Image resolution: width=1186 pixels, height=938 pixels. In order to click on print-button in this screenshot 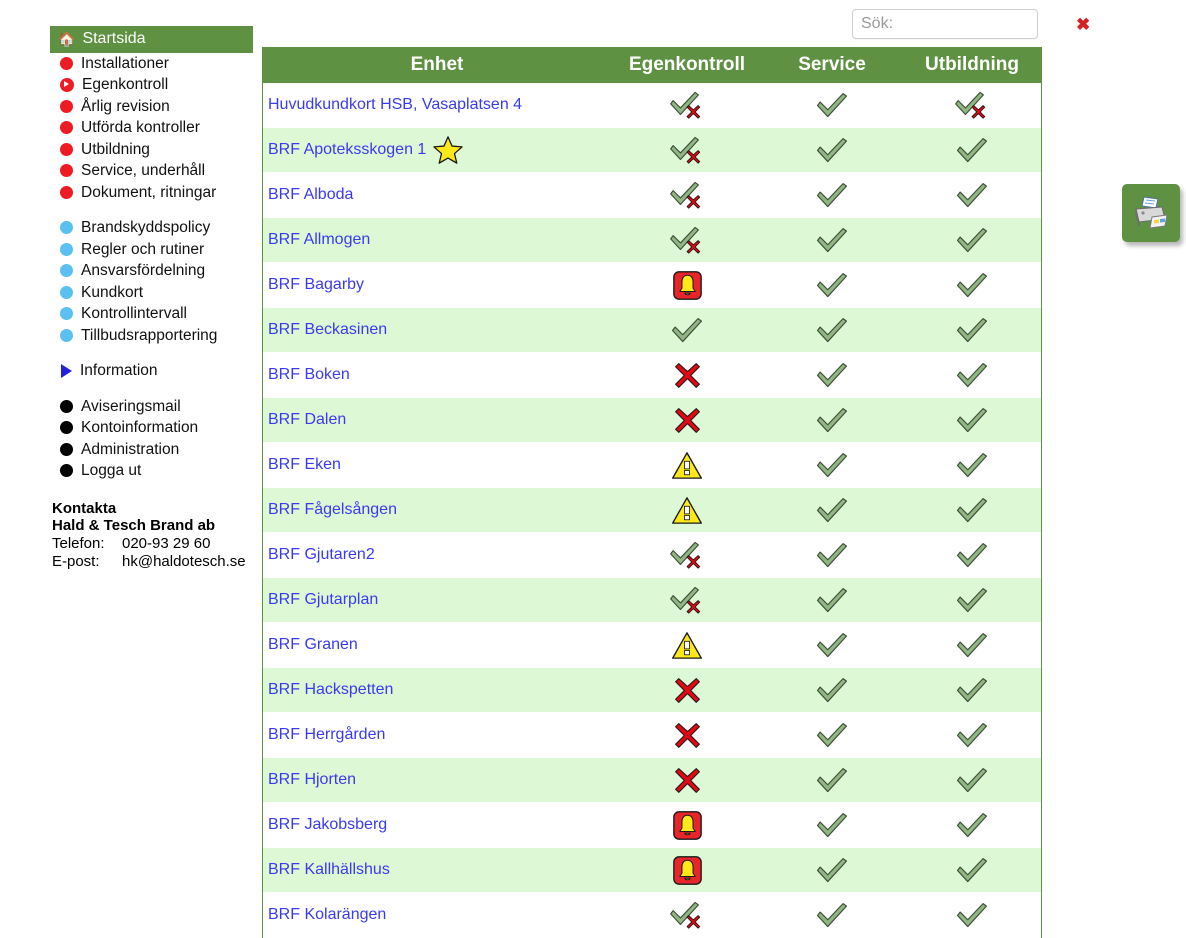, I will do `click(1151, 213)`.